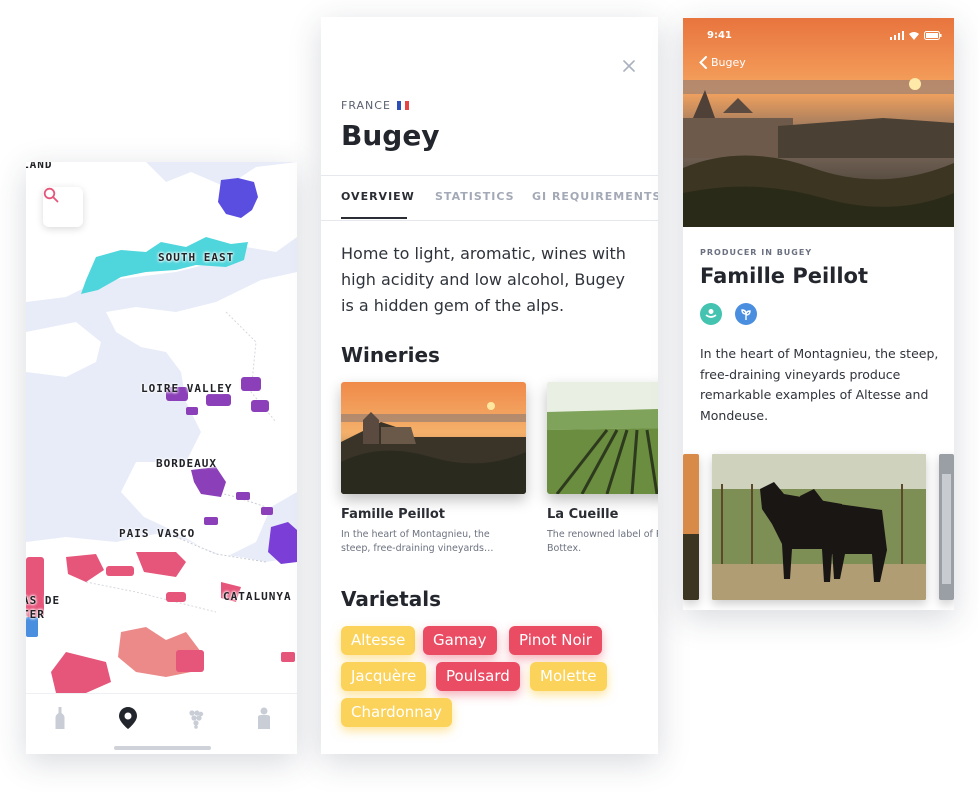  Describe the element at coordinates (374, 218) in the screenshot. I see `active-tab-indicator` at that location.